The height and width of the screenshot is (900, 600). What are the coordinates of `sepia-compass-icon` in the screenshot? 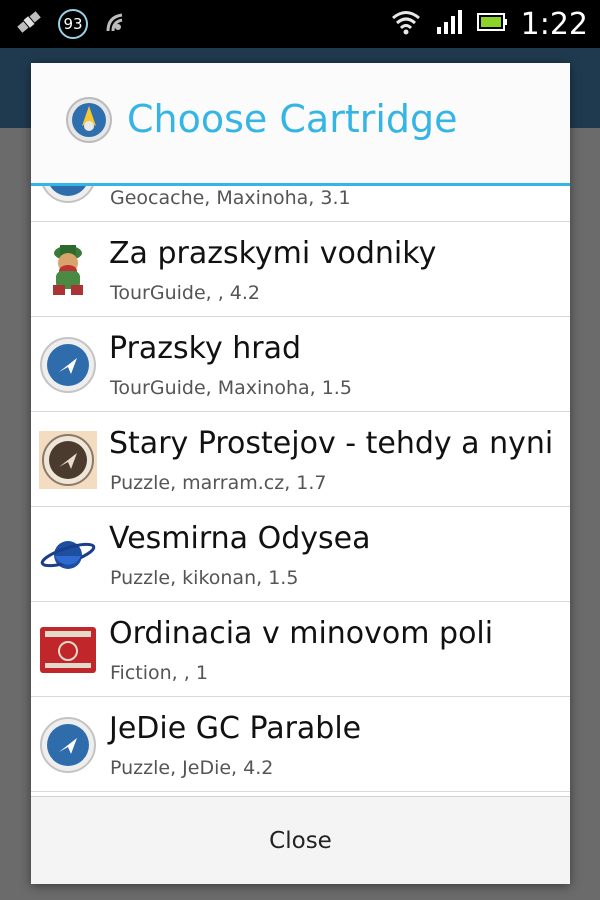 It's located at (68, 460).